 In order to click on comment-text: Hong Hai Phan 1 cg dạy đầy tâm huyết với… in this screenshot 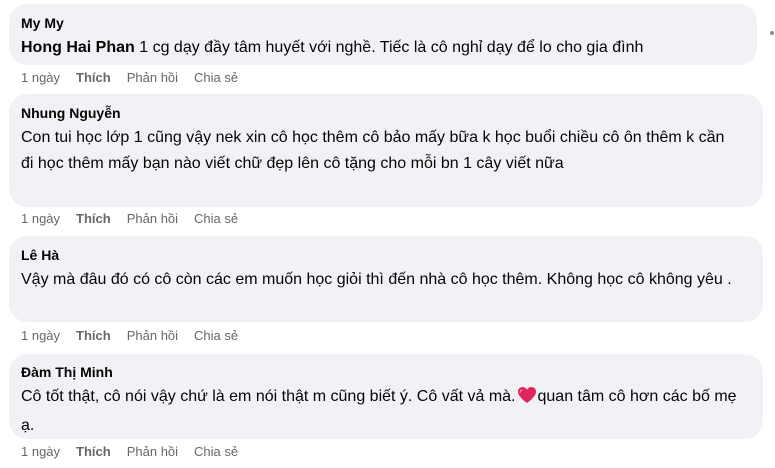, I will do `click(383, 48)`.